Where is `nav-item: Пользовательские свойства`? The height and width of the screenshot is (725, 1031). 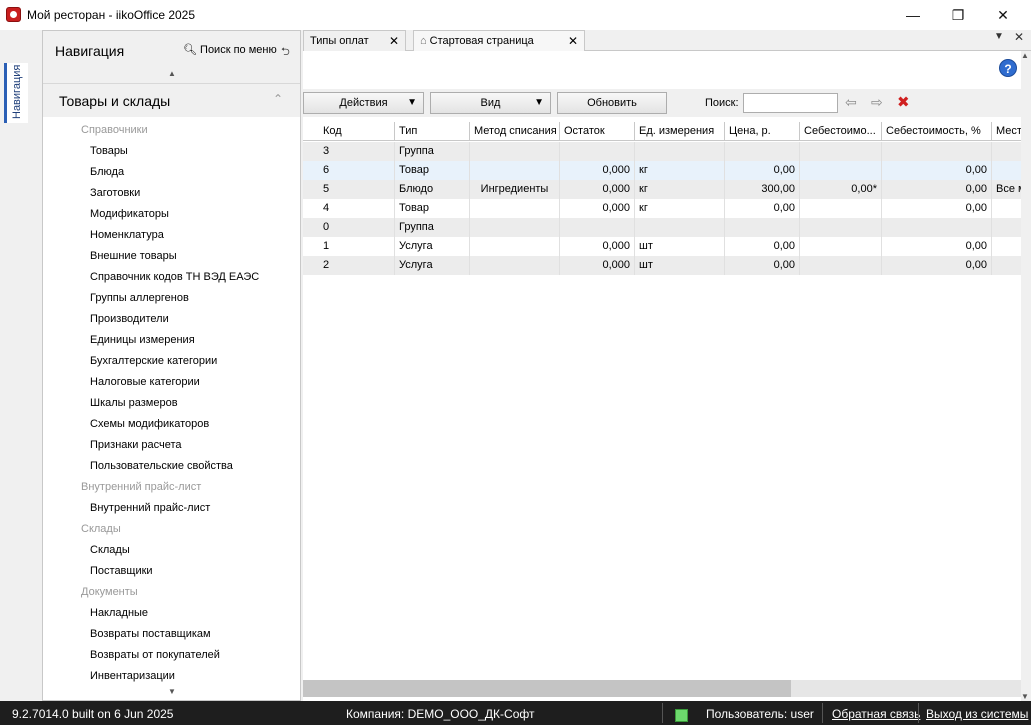 nav-item: Пользовательские свойства is located at coordinates (138, 466).